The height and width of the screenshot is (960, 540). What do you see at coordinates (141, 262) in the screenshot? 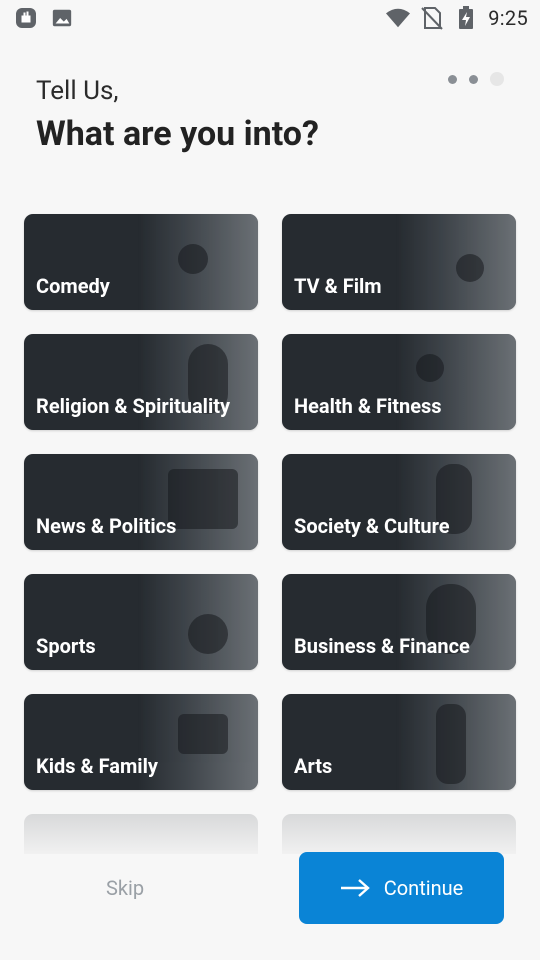
I see `category-card-comedy: Comedy` at bounding box center [141, 262].